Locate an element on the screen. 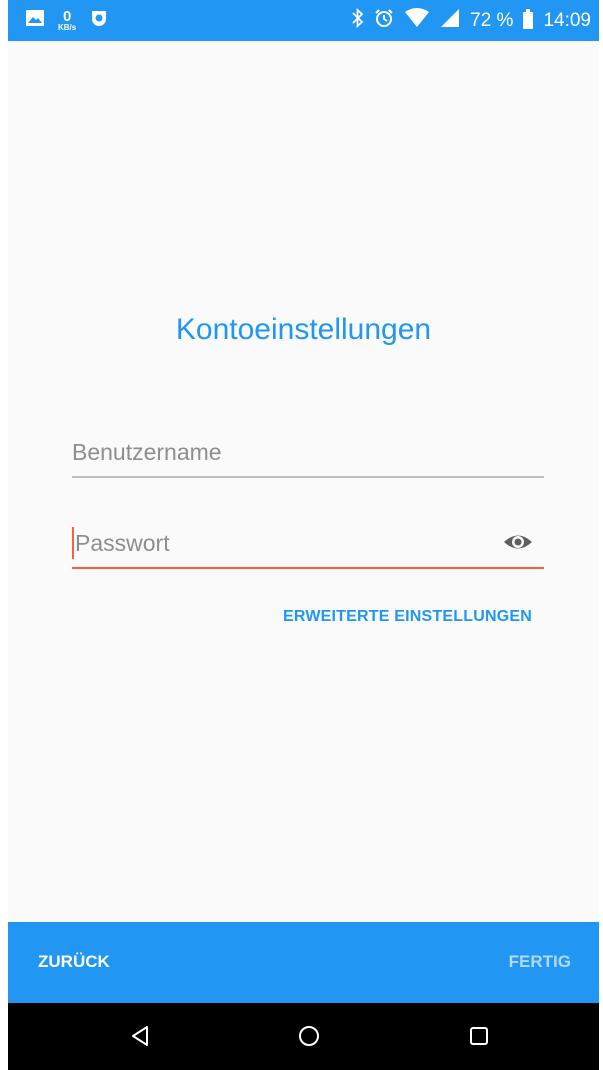  eye-icon is located at coordinates (518, 542).